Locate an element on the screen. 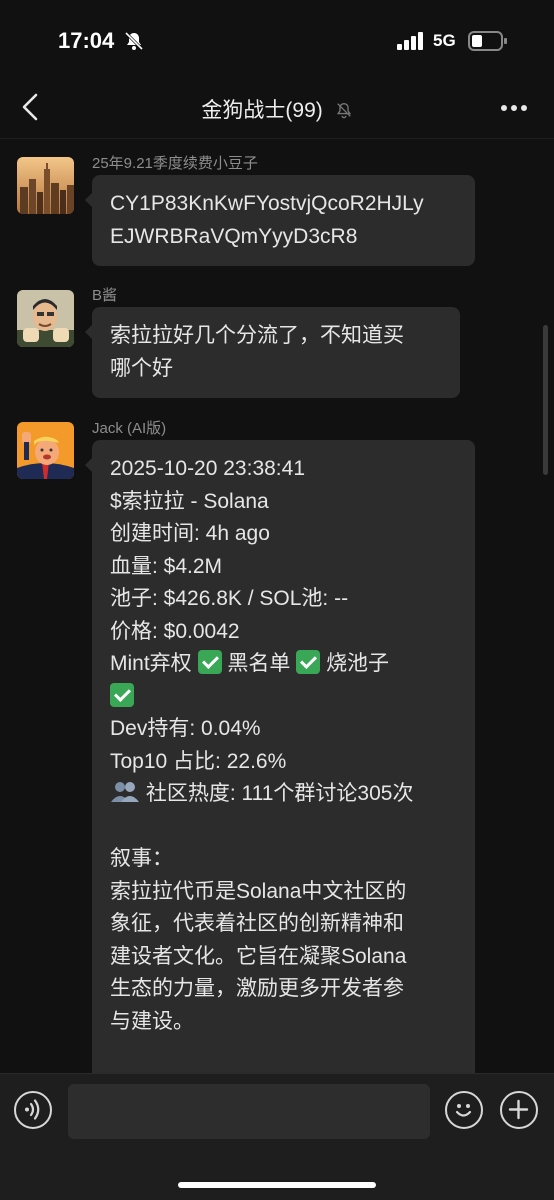  input-bar is located at coordinates (277, 1136).